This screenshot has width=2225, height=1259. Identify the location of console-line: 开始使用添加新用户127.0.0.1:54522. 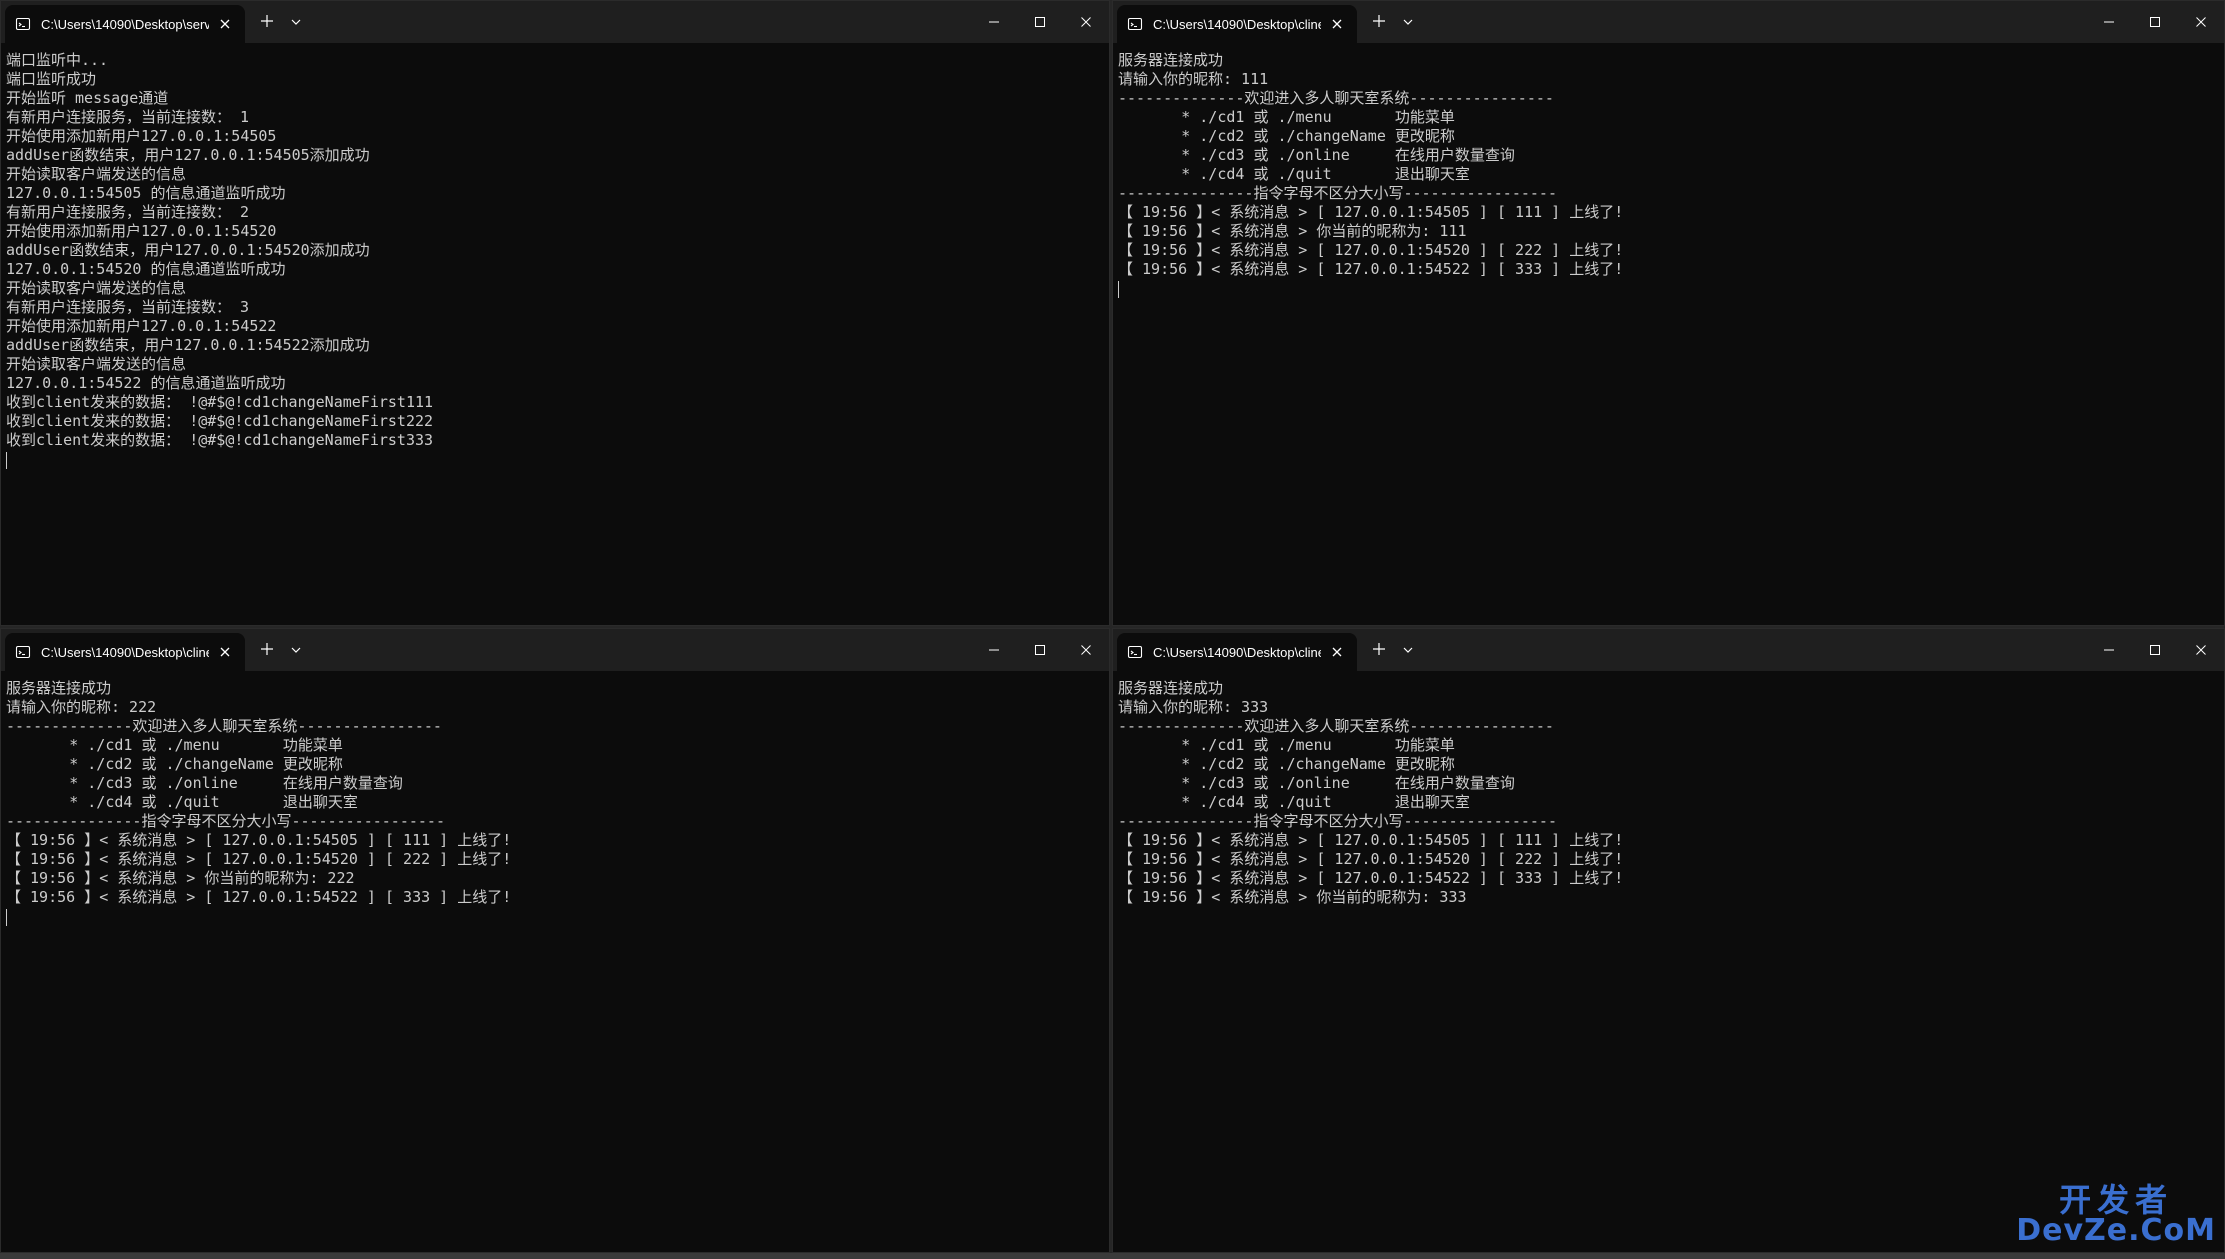
(141, 326).